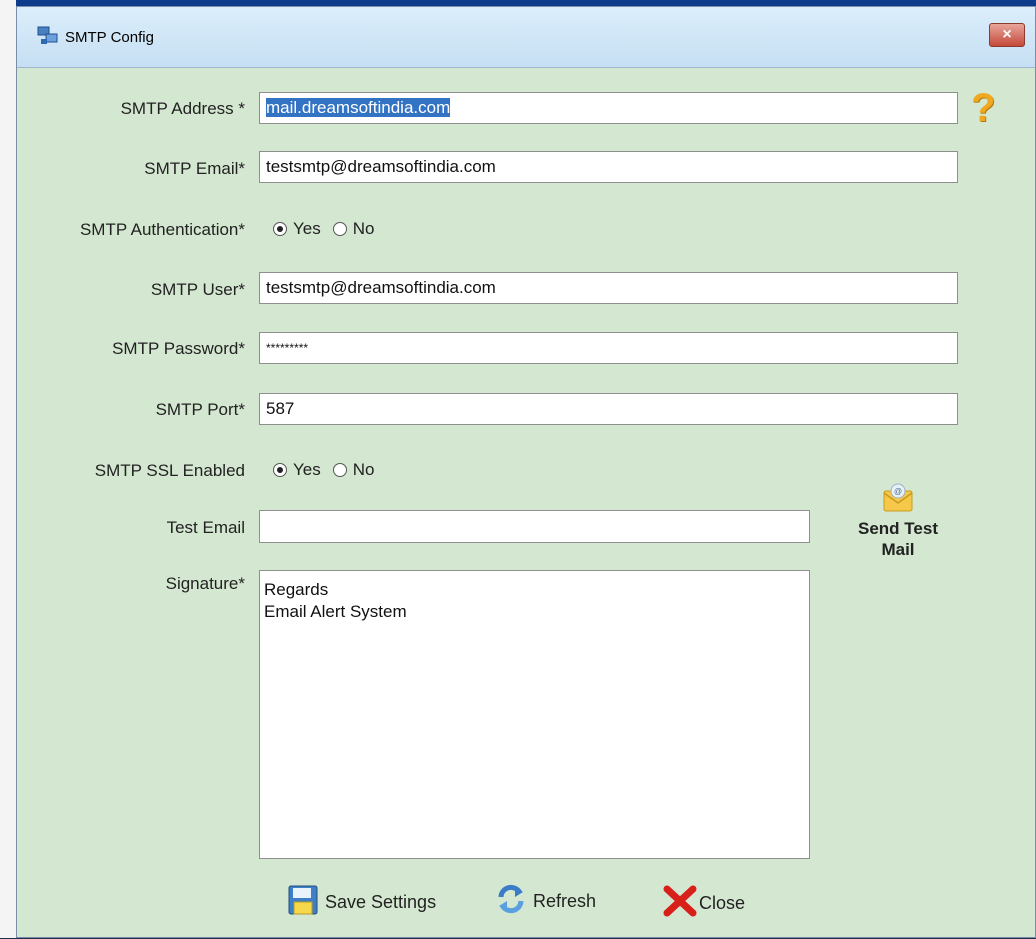 The width and height of the screenshot is (1036, 939). What do you see at coordinates (162, 229) in the screenshot?
I see `smtp-auth-label: SMTP Authentication*` at bounding box center [162, 229].